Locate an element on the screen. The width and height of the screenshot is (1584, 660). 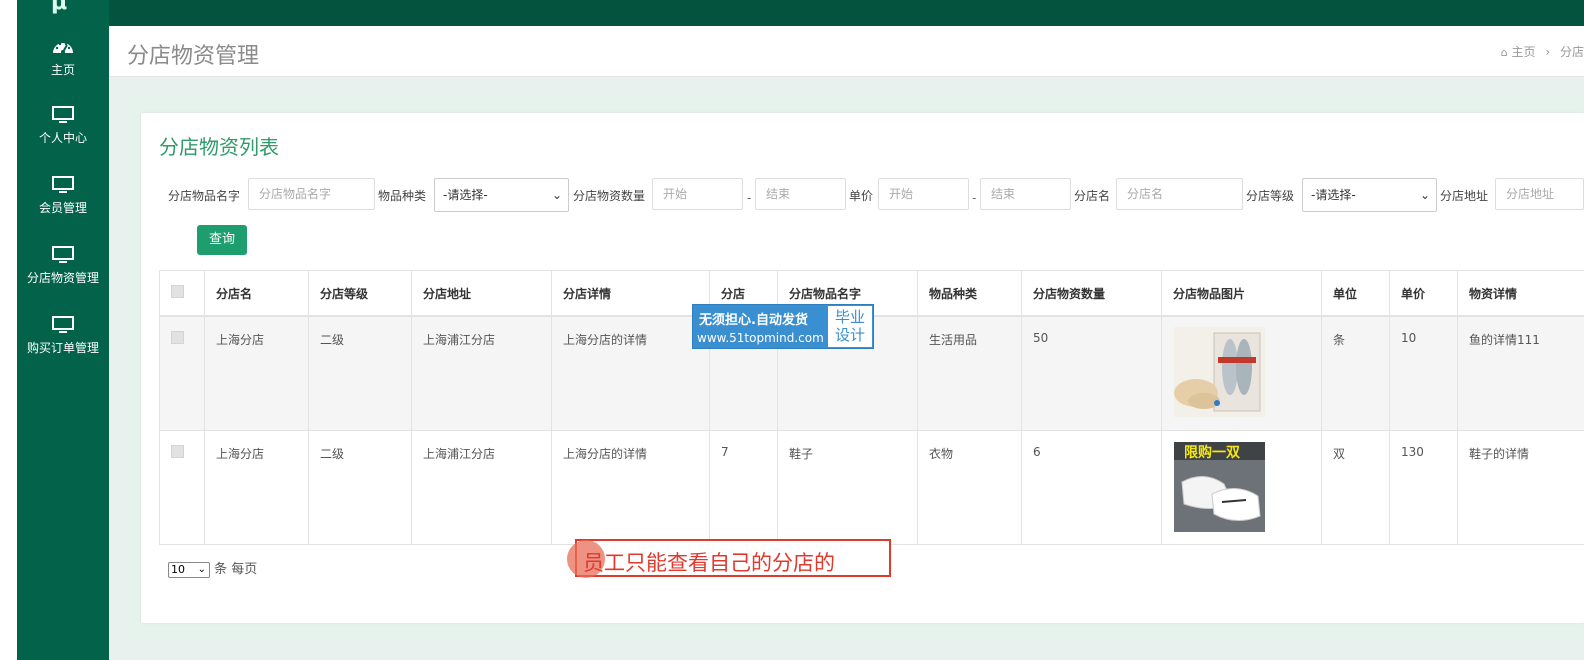
sidebar-item-label: 会员管理 is located at coordinates (62, 208).